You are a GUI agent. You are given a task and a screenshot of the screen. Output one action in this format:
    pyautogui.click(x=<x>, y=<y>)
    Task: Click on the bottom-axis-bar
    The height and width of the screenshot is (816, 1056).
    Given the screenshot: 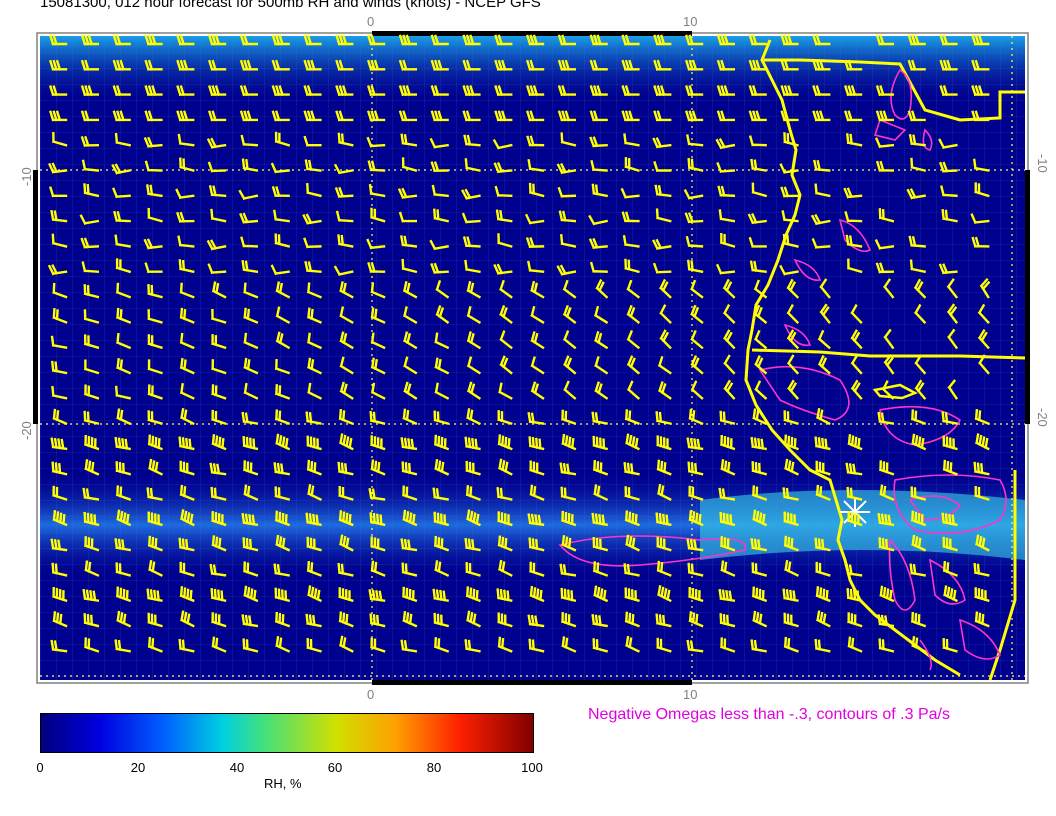 What is the action you would take?
    pyautogui.click(x=532, y=682)
    